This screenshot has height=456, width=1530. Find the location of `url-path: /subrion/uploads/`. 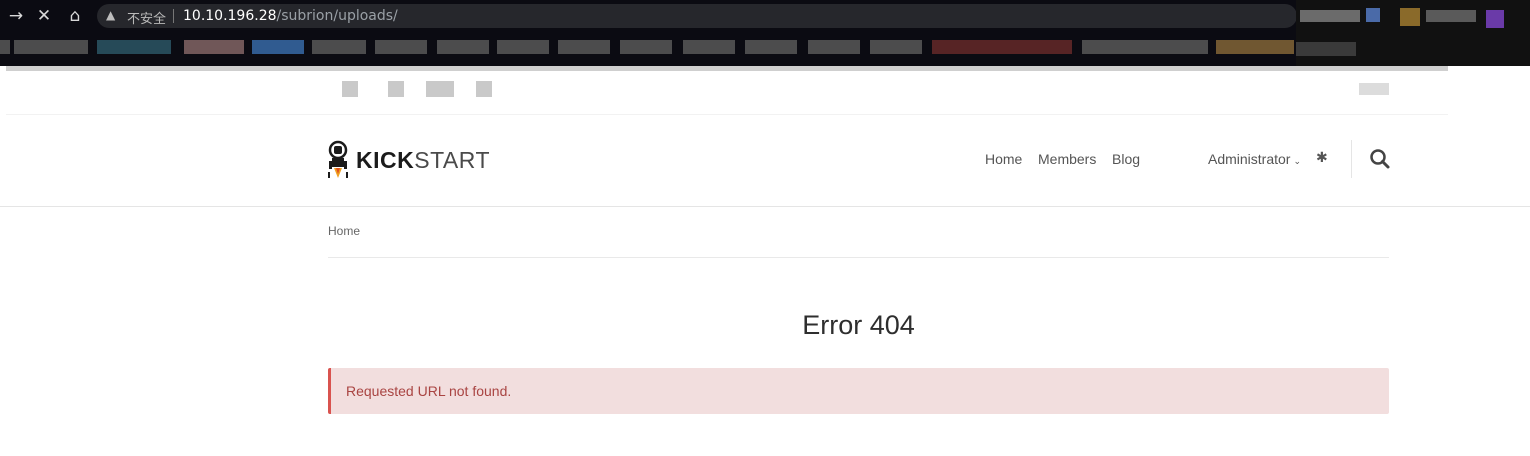

url-path: /subrion/uploads/ is located at coordinates (337, 16).